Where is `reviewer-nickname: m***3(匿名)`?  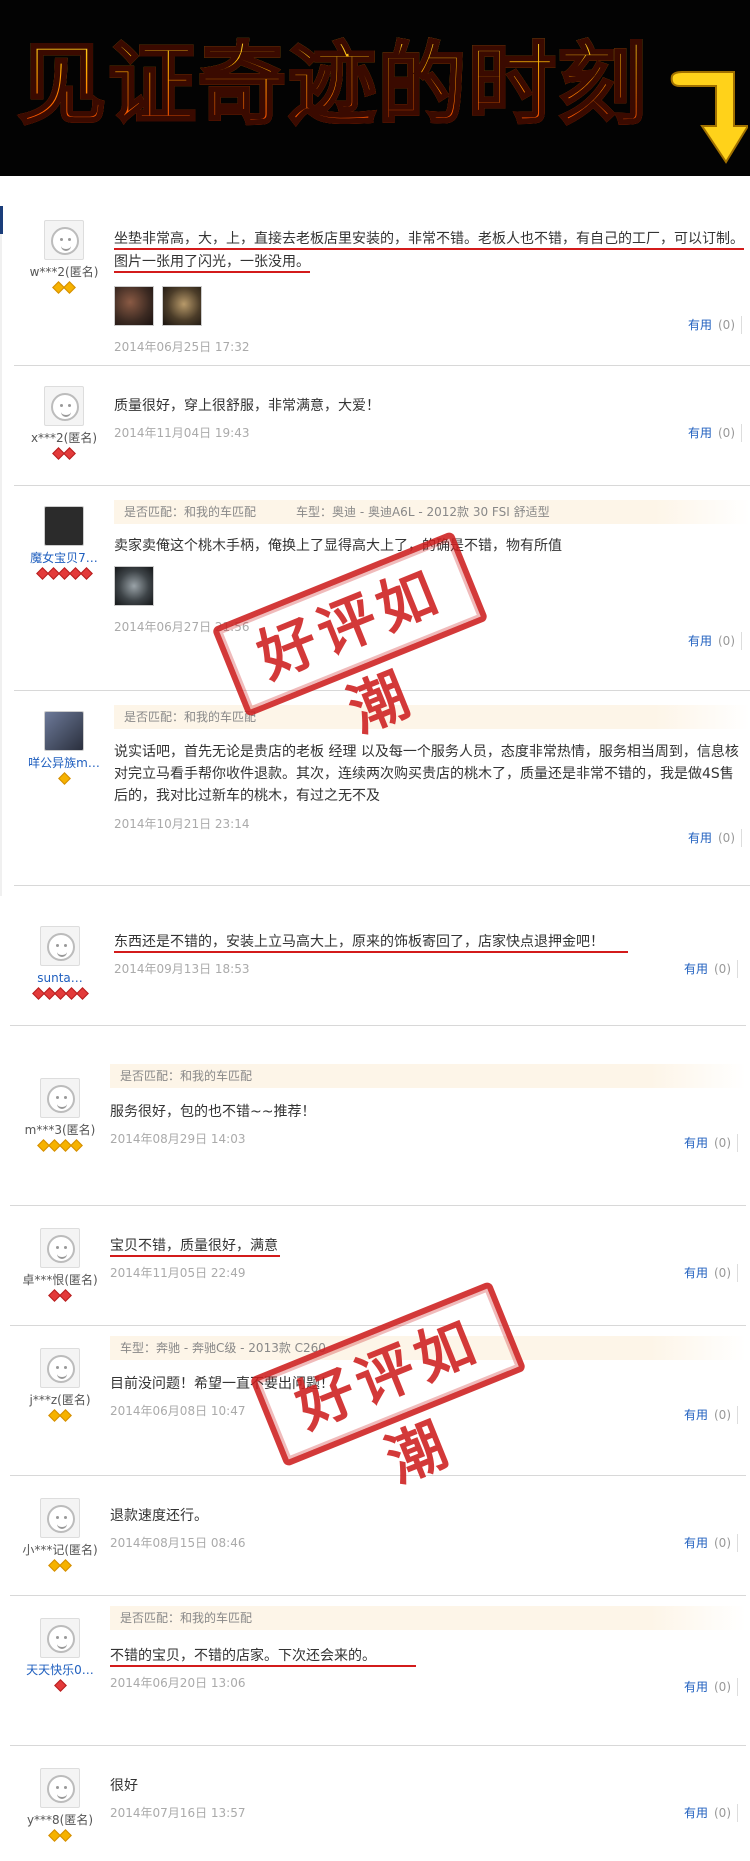 reviewer-nickname: m***3(匿名) is located at coordinates (60, 1130).